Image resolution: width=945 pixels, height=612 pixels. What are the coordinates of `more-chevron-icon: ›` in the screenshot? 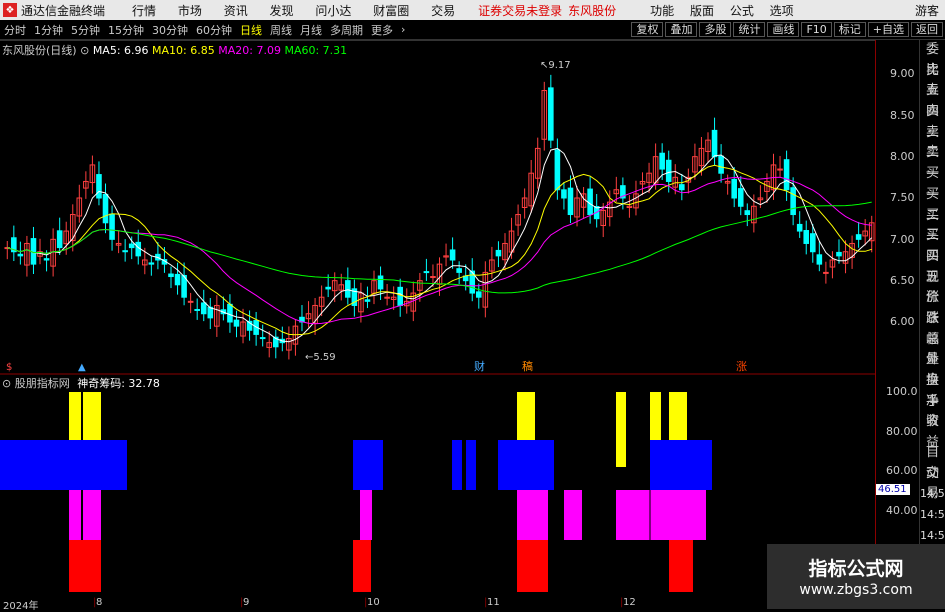 It's located at (403, 29).